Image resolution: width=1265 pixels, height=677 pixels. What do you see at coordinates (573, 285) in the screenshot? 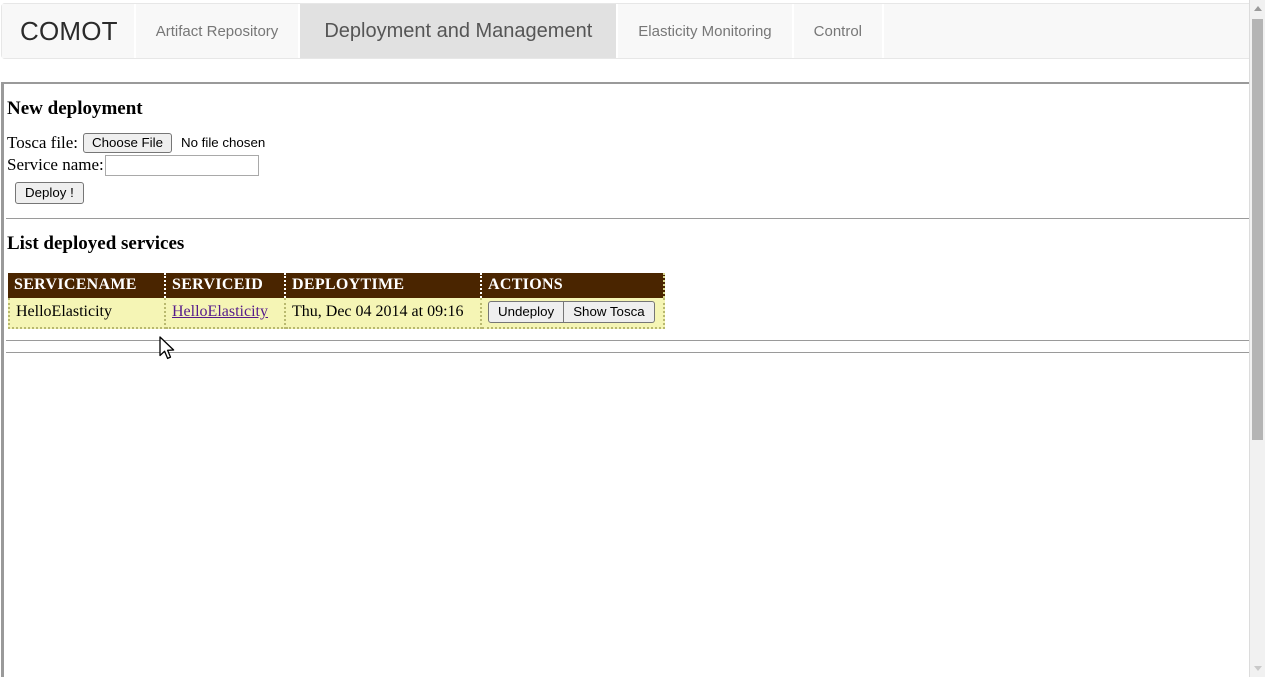
I see `column-header-actions: ACTIONS` at bounding box center [573, 285].